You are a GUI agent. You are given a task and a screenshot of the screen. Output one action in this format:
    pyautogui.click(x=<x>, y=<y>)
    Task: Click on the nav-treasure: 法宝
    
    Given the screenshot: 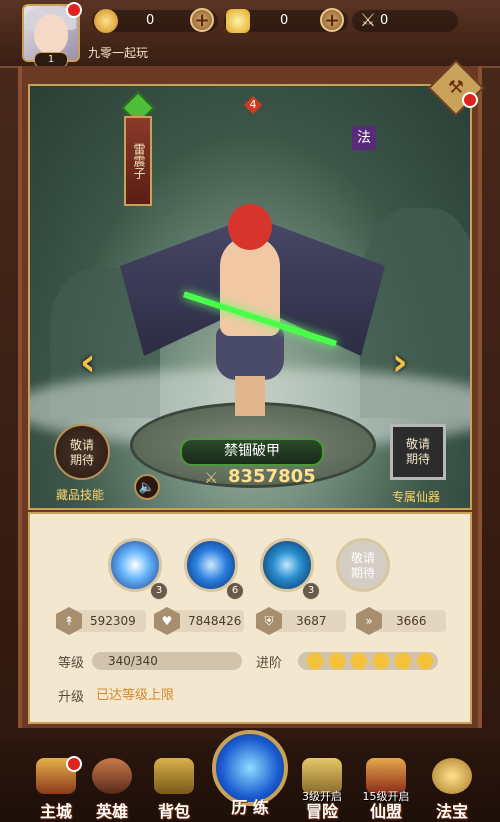 What is the action you would take?
    pyautogui.click(x=452, y=787)
    